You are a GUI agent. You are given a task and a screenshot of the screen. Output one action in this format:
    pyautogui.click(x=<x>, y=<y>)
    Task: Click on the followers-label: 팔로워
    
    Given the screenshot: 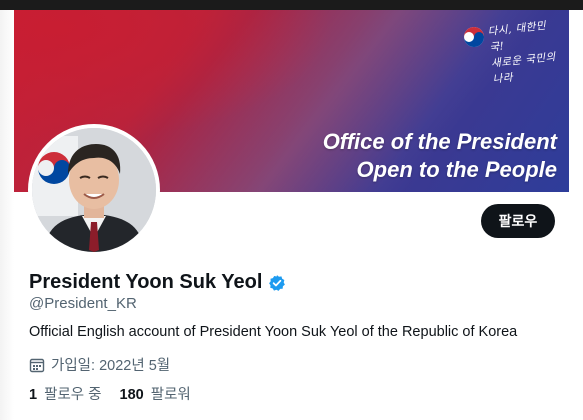 What is the action you would take?
    pyautogui.click(x=170, y=395)
    